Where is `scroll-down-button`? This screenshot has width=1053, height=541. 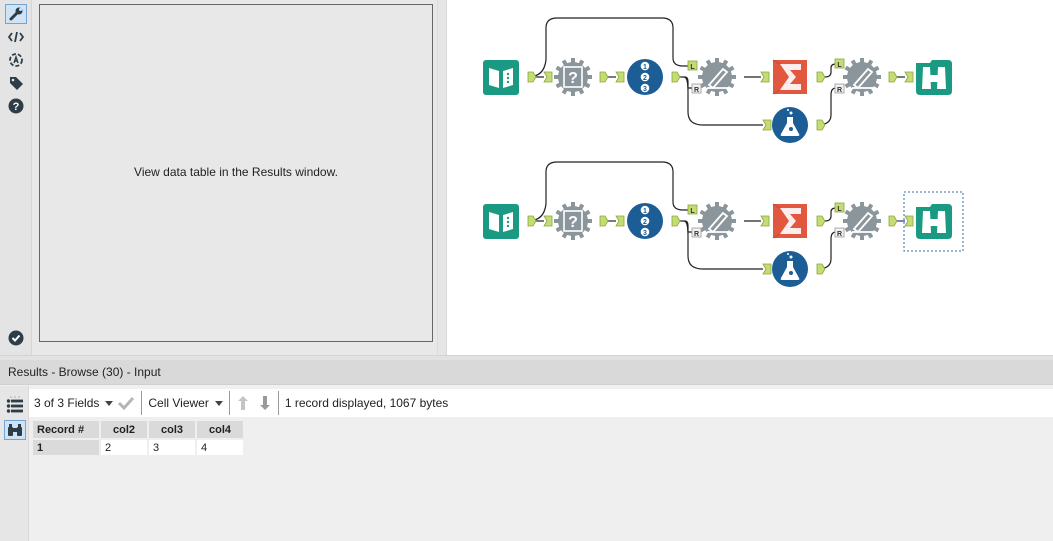
scroll-down-button is located at coordinates (265, 403).